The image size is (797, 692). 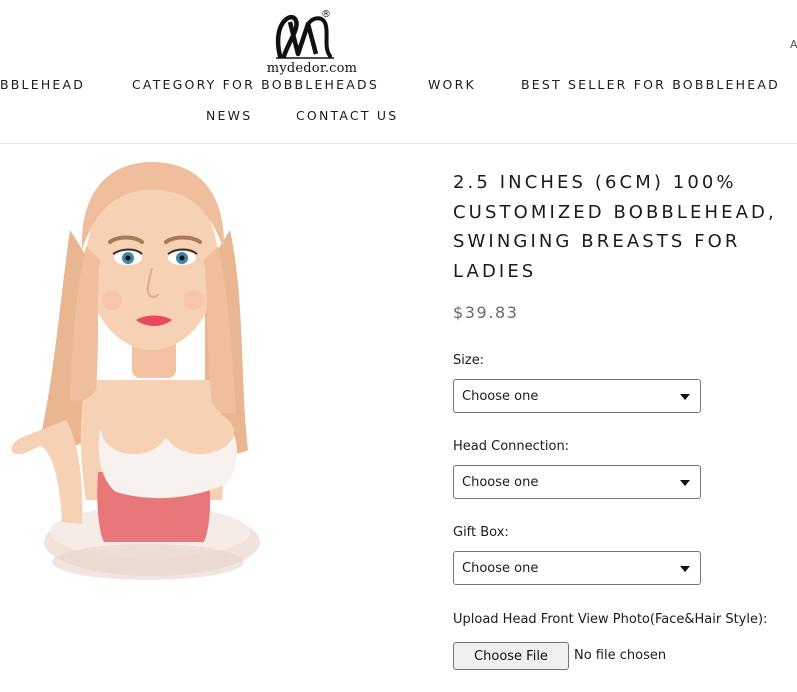 I want to click on file-status: No file chosen, so click(x=620, y=655).